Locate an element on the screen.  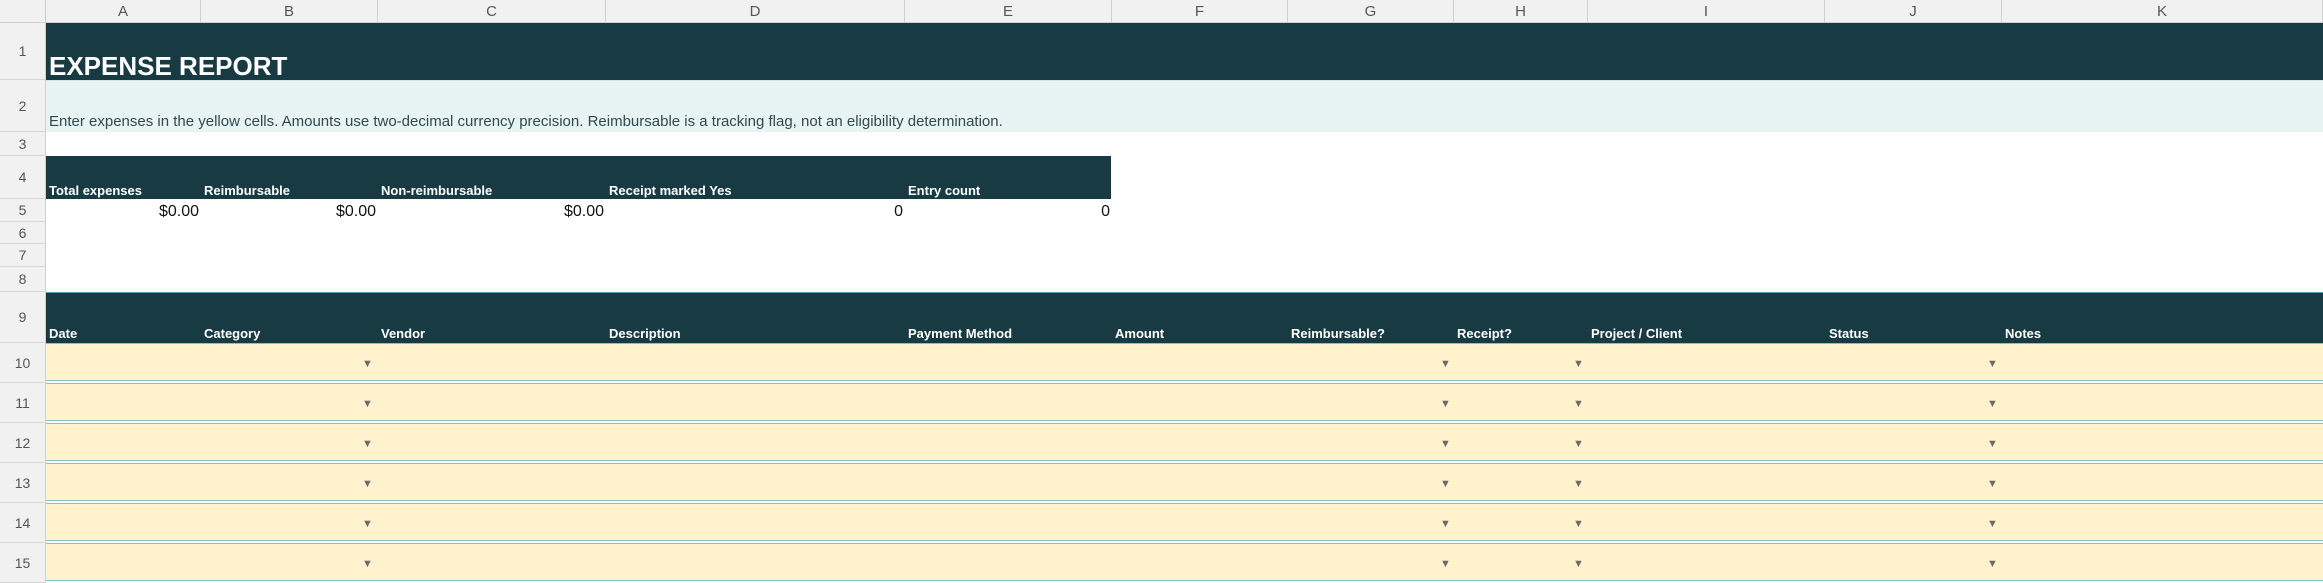
summary-label-reimbursable: Reimbursable is located at coordinates (247, 190).